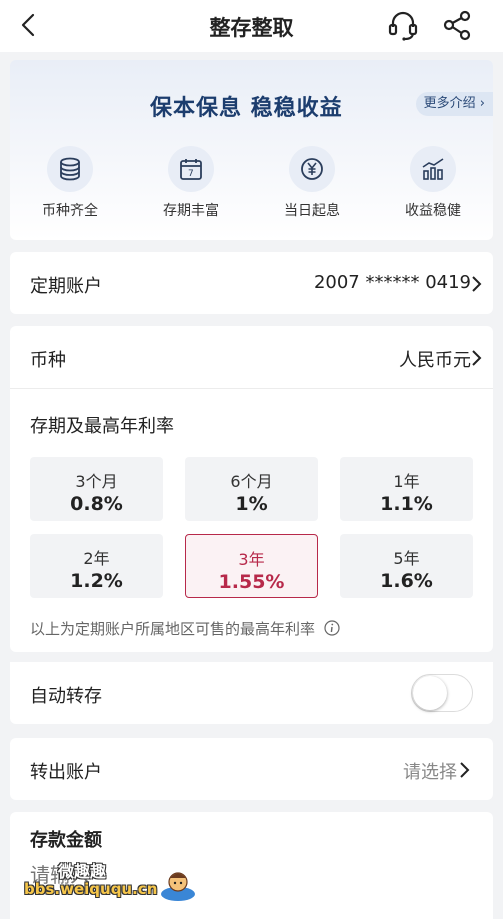 This screenshot has width=503, height=919. What do you see at coordinates (91, 889) in the screenshot?
I see `watermark-url: bbs.weiququ.cn` at bounding box center [91, 889].